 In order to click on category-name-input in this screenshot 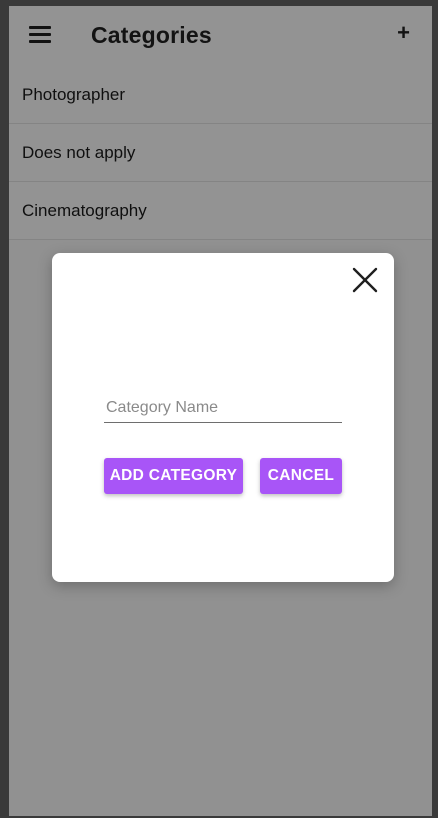, I will do `click(223, 408)`.